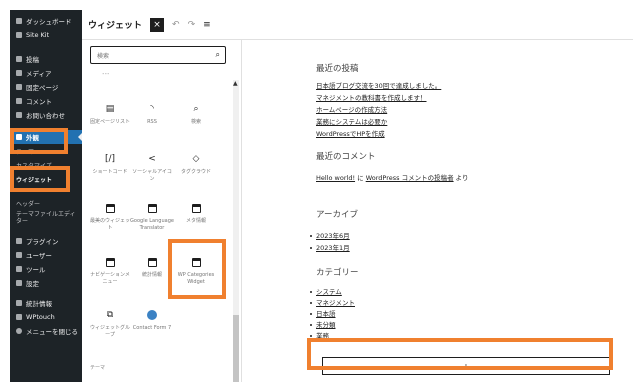 This screenshot has height=389, width=640. I want to click on sidebar-item-settings: 設定, so click(46, 283).